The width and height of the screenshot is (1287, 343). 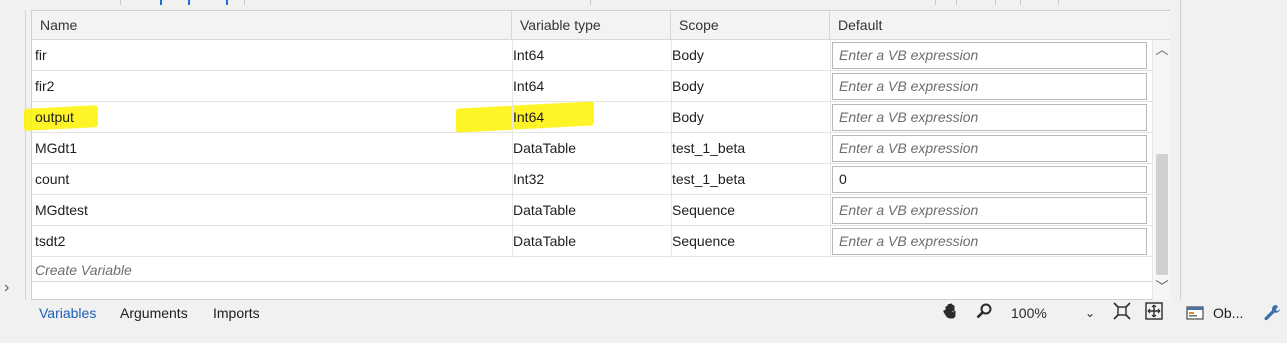 I want to click on panel-divider, so click(x=1180, y=150).